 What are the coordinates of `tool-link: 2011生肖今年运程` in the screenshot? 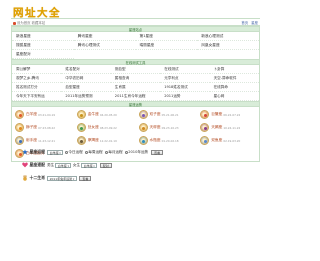 It's located at (135, 96).